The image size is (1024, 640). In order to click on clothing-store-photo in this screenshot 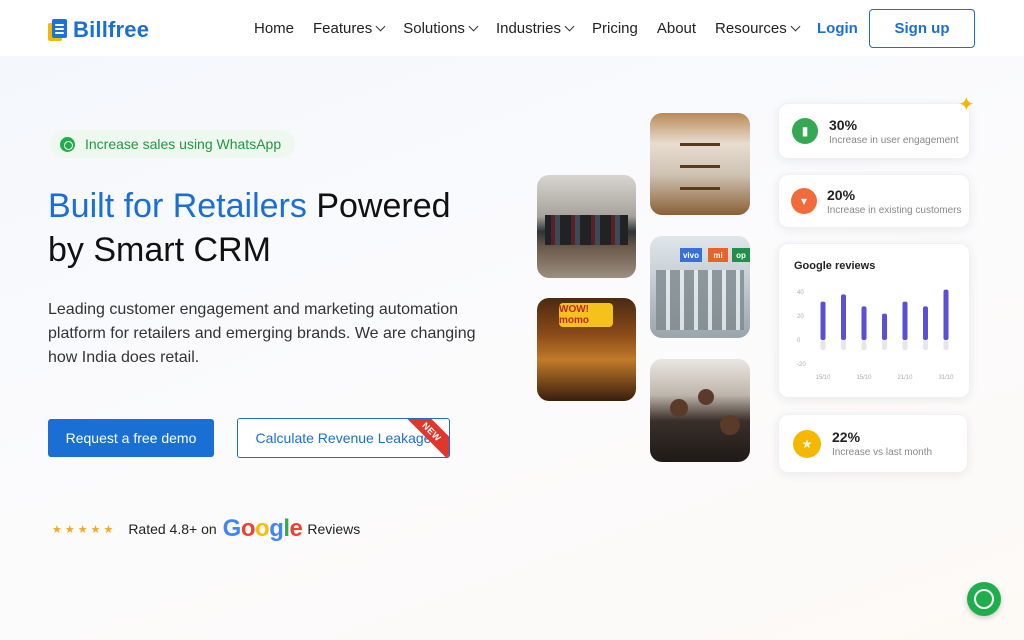, I will do `click(586, 226)`.